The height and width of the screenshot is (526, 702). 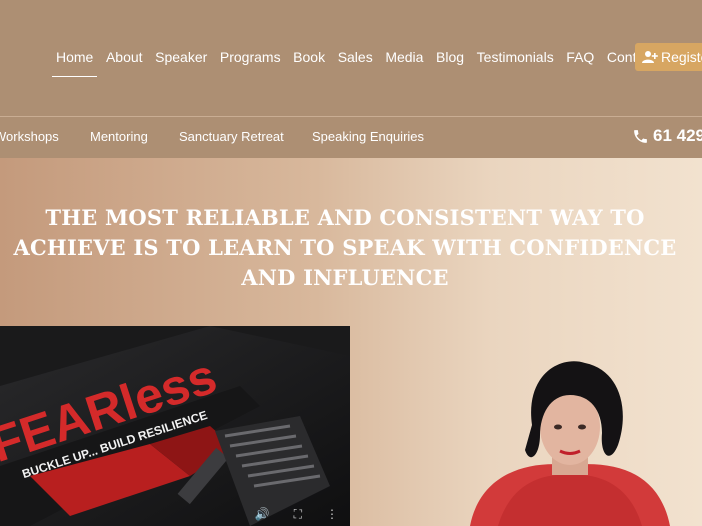 I want to click on add-user-icon, so click(x=650, y=57).